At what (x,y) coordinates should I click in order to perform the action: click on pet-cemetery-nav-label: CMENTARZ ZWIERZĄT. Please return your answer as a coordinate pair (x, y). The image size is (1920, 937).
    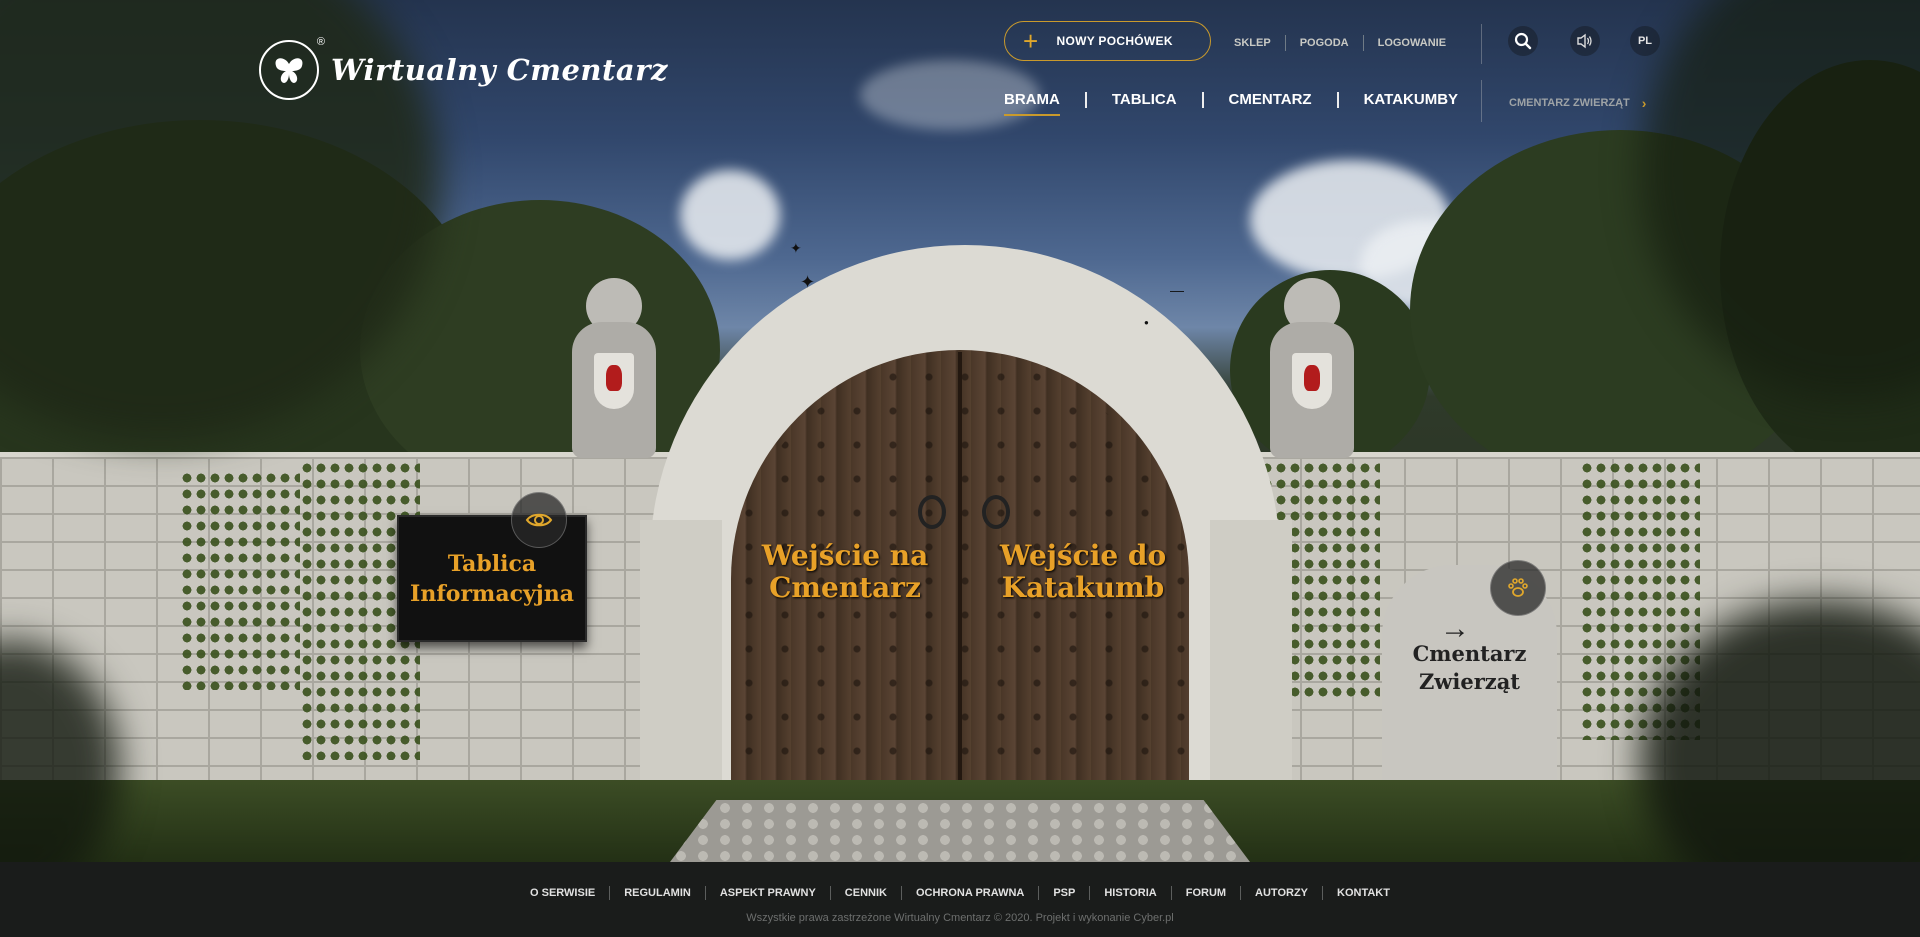
    Looking at the image, I should click on (1569, 103).